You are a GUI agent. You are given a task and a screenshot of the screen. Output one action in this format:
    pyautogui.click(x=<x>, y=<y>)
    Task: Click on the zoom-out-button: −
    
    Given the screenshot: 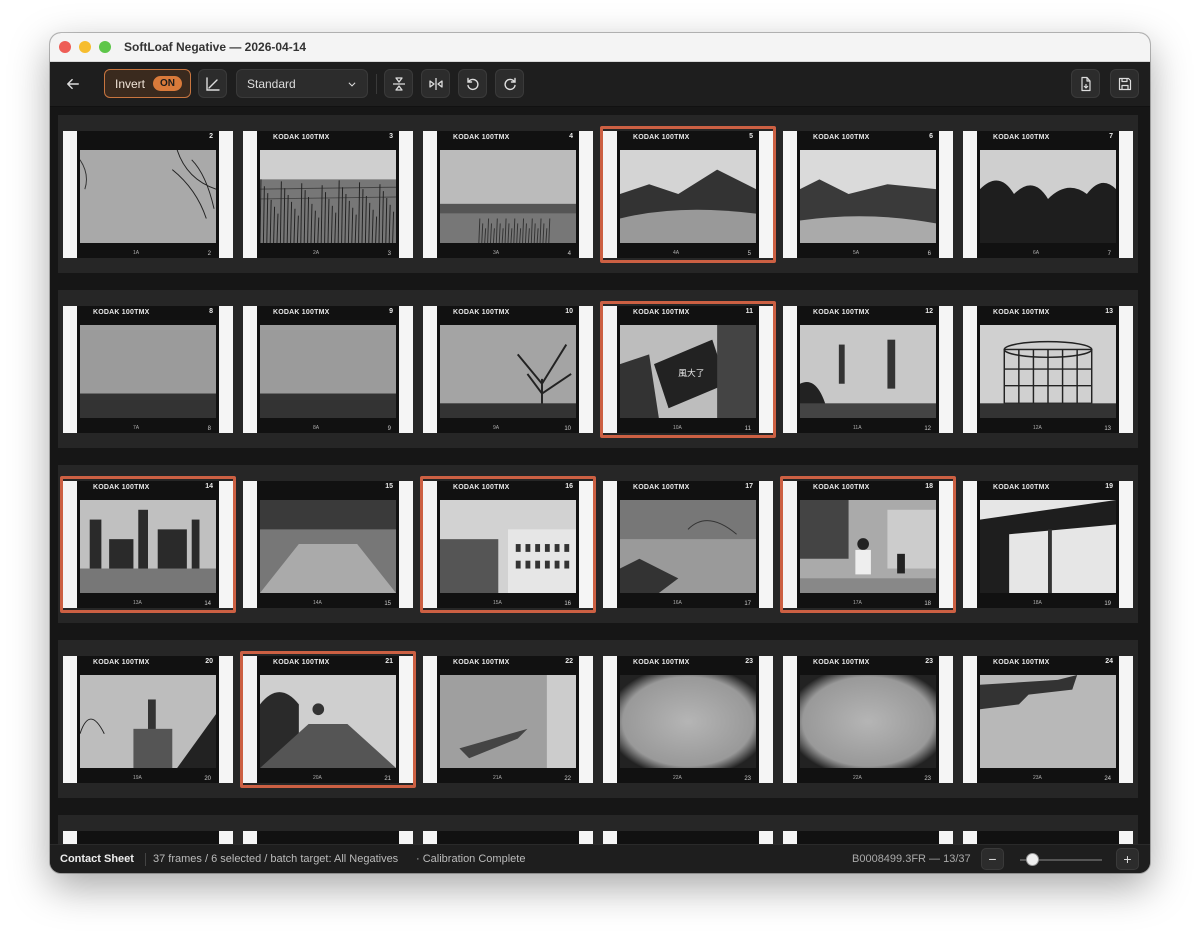 What is the action you would take?
    pyautogui.click(x=992, y=859)
    